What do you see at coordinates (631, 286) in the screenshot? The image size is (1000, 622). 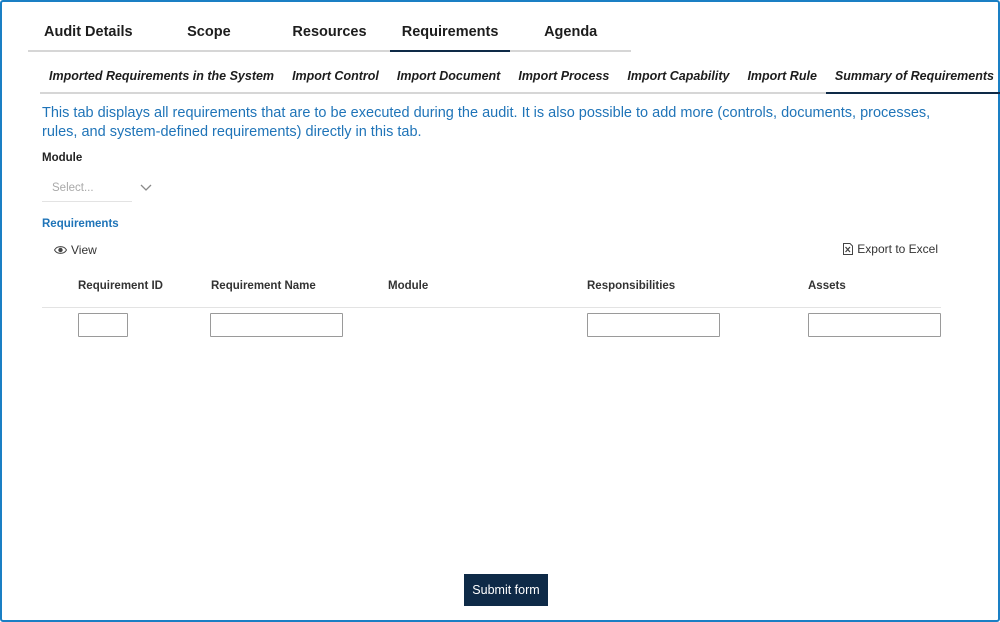 I see `column-responsibilities: Responsibilities` at bounding box center [631, 286].